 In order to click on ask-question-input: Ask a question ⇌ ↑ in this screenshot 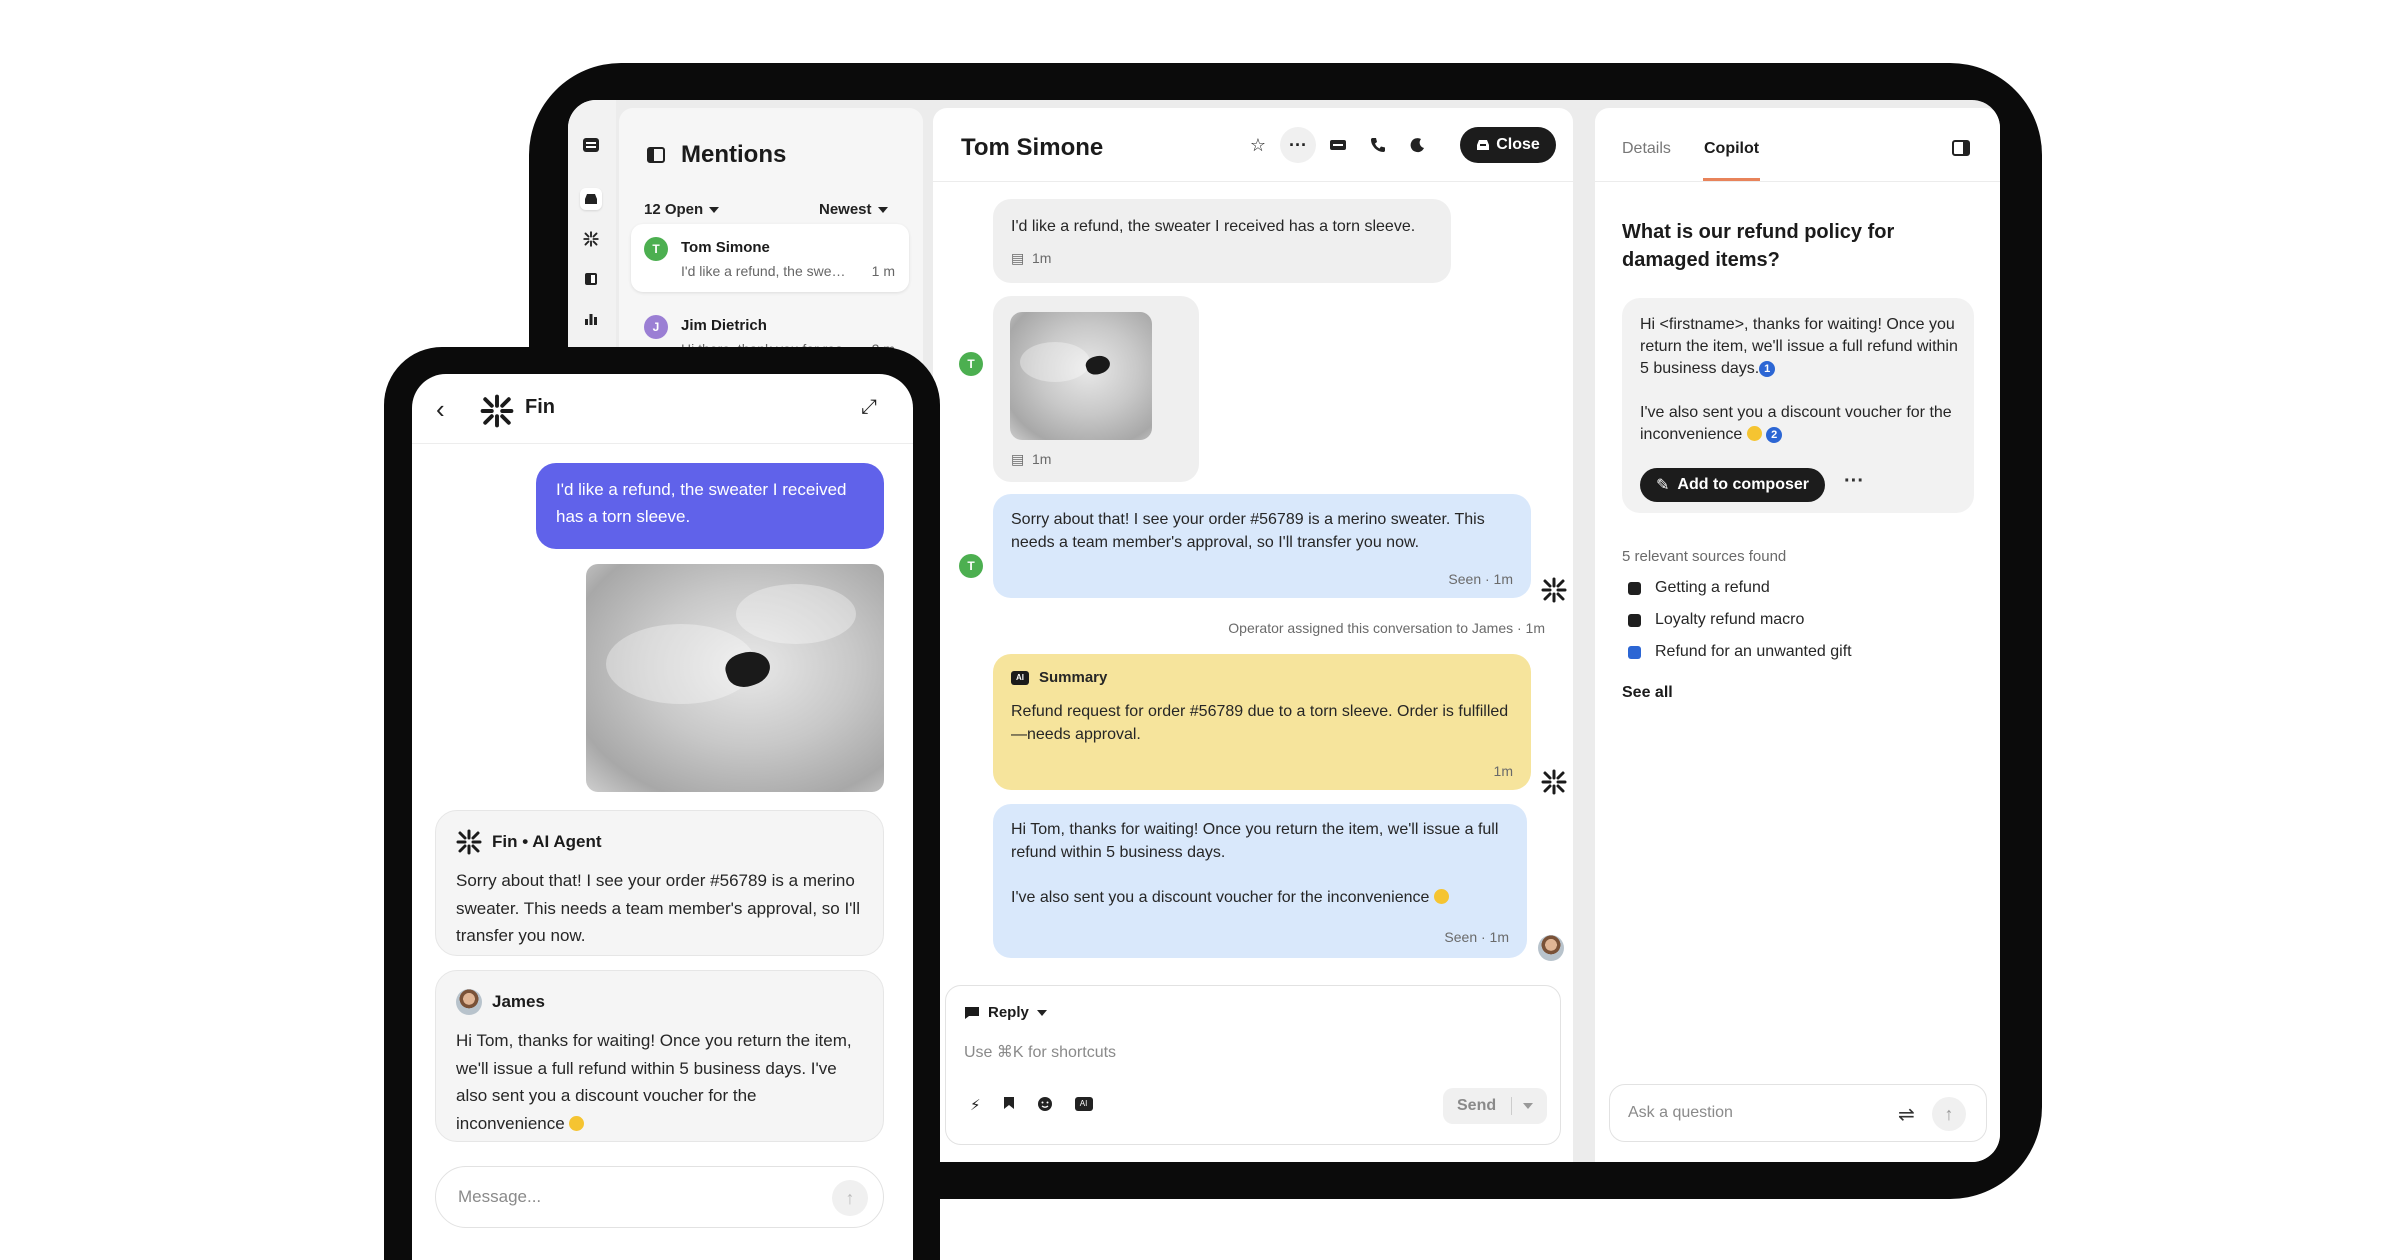, I will do `click(1798, 1113)`.